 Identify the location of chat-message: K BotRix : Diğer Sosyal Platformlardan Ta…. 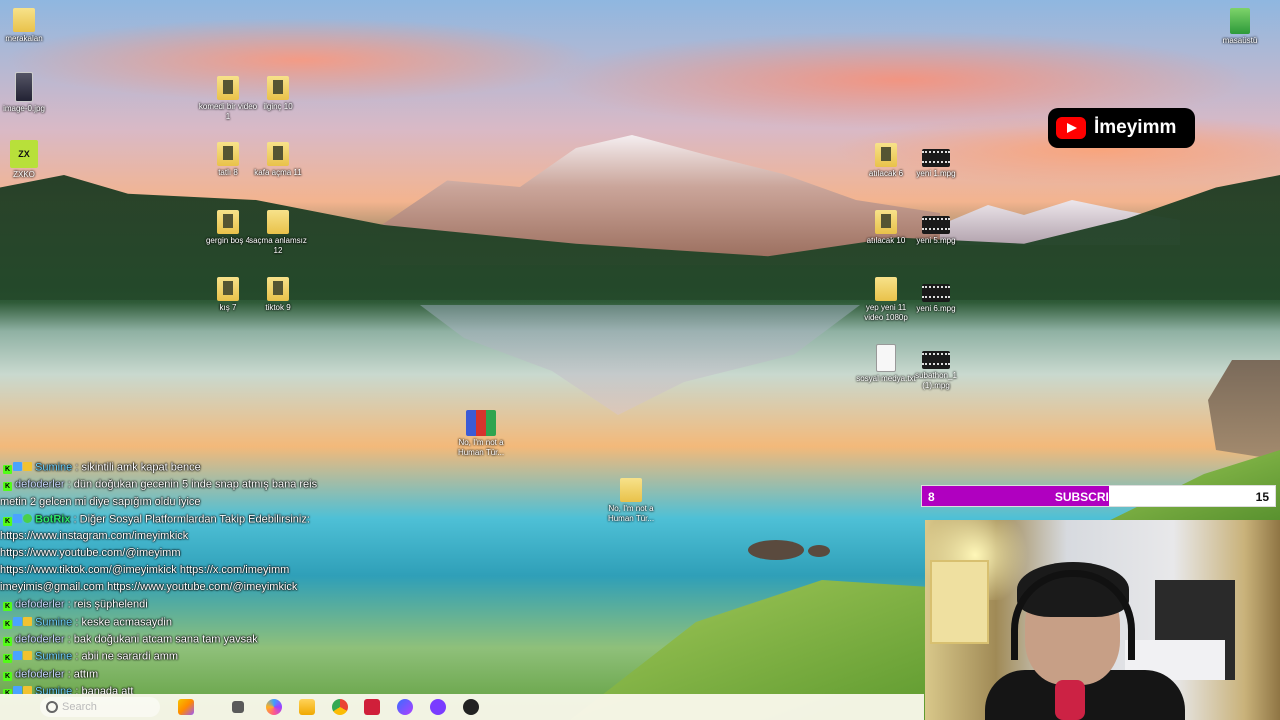
(200, 519).